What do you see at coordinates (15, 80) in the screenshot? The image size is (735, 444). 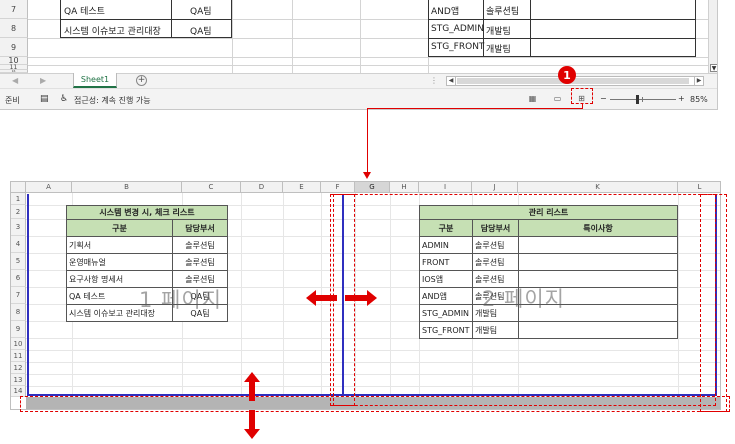 I see `tab-prev-icon: ◀` at bounding box center [15, 80].